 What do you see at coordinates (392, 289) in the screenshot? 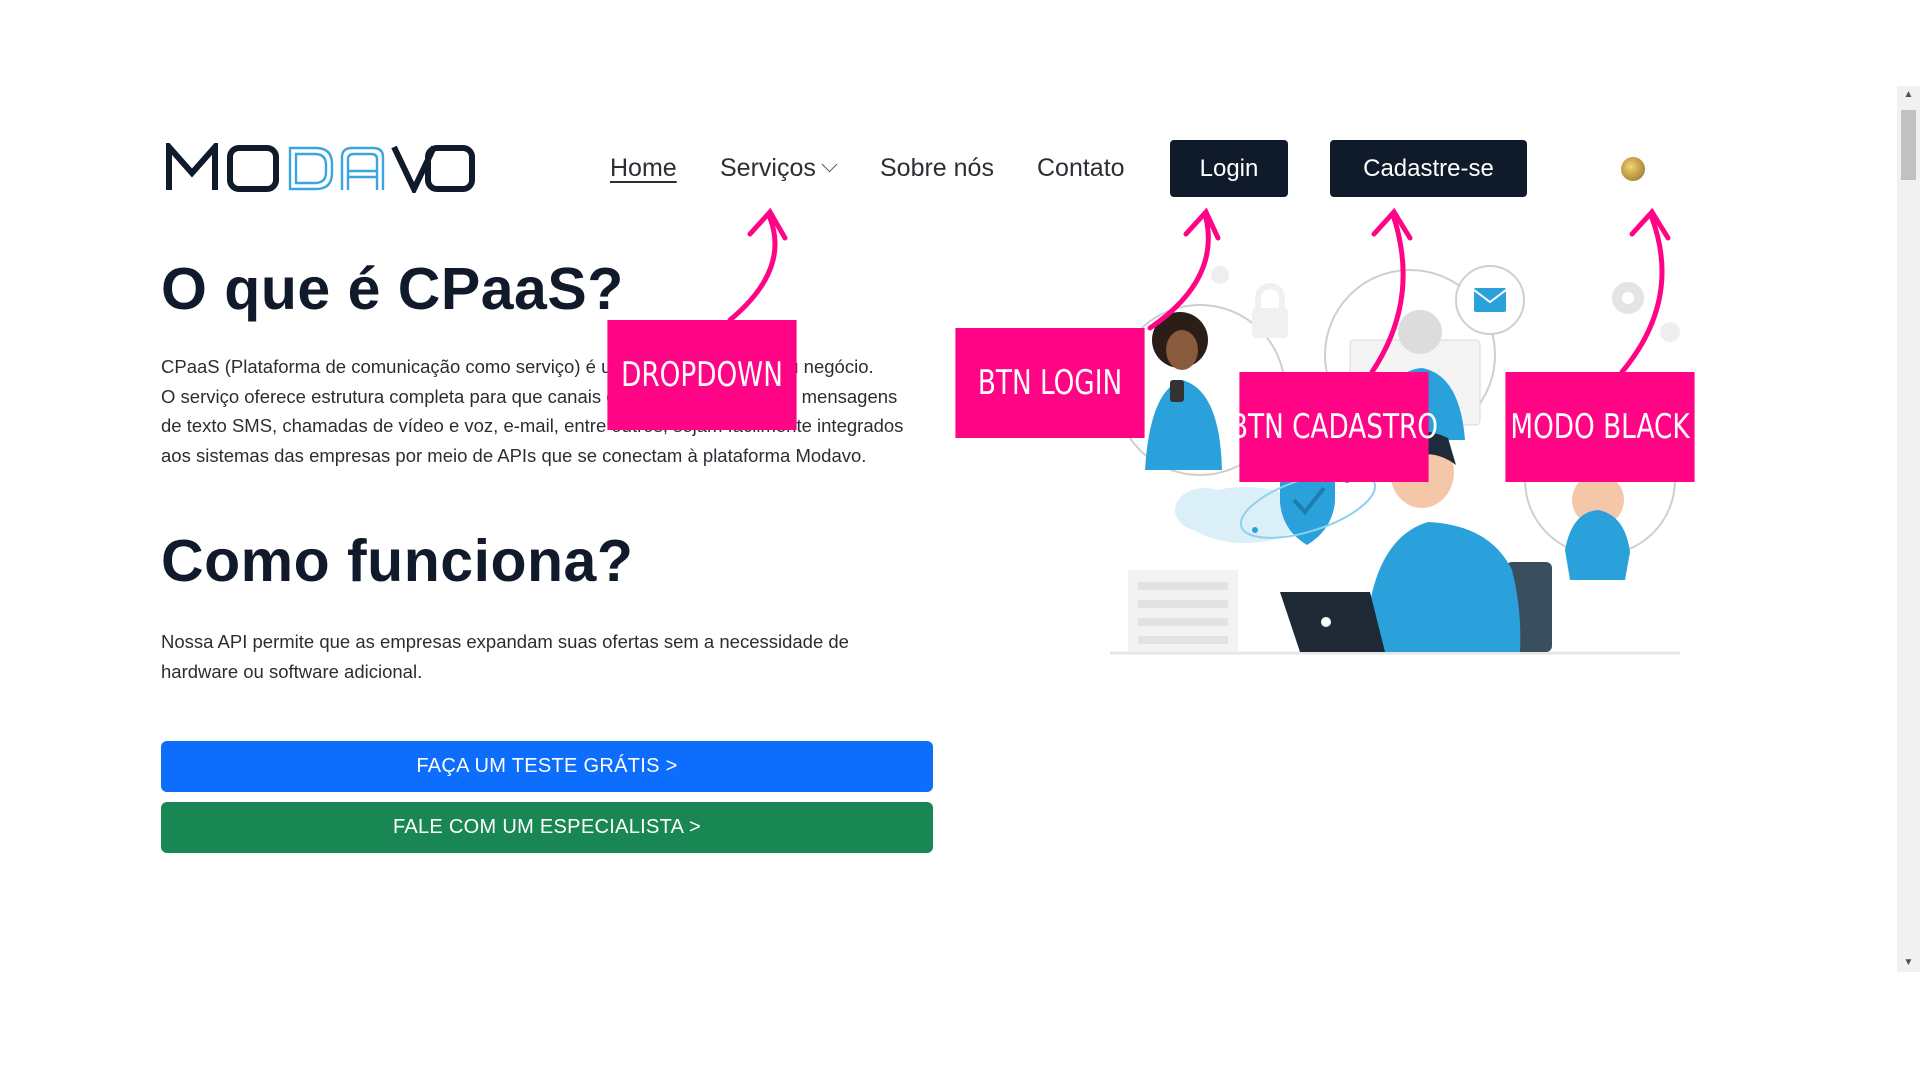
I see `cpaas-heading: O que é CPaaS?` at bounding box center [392, 289].